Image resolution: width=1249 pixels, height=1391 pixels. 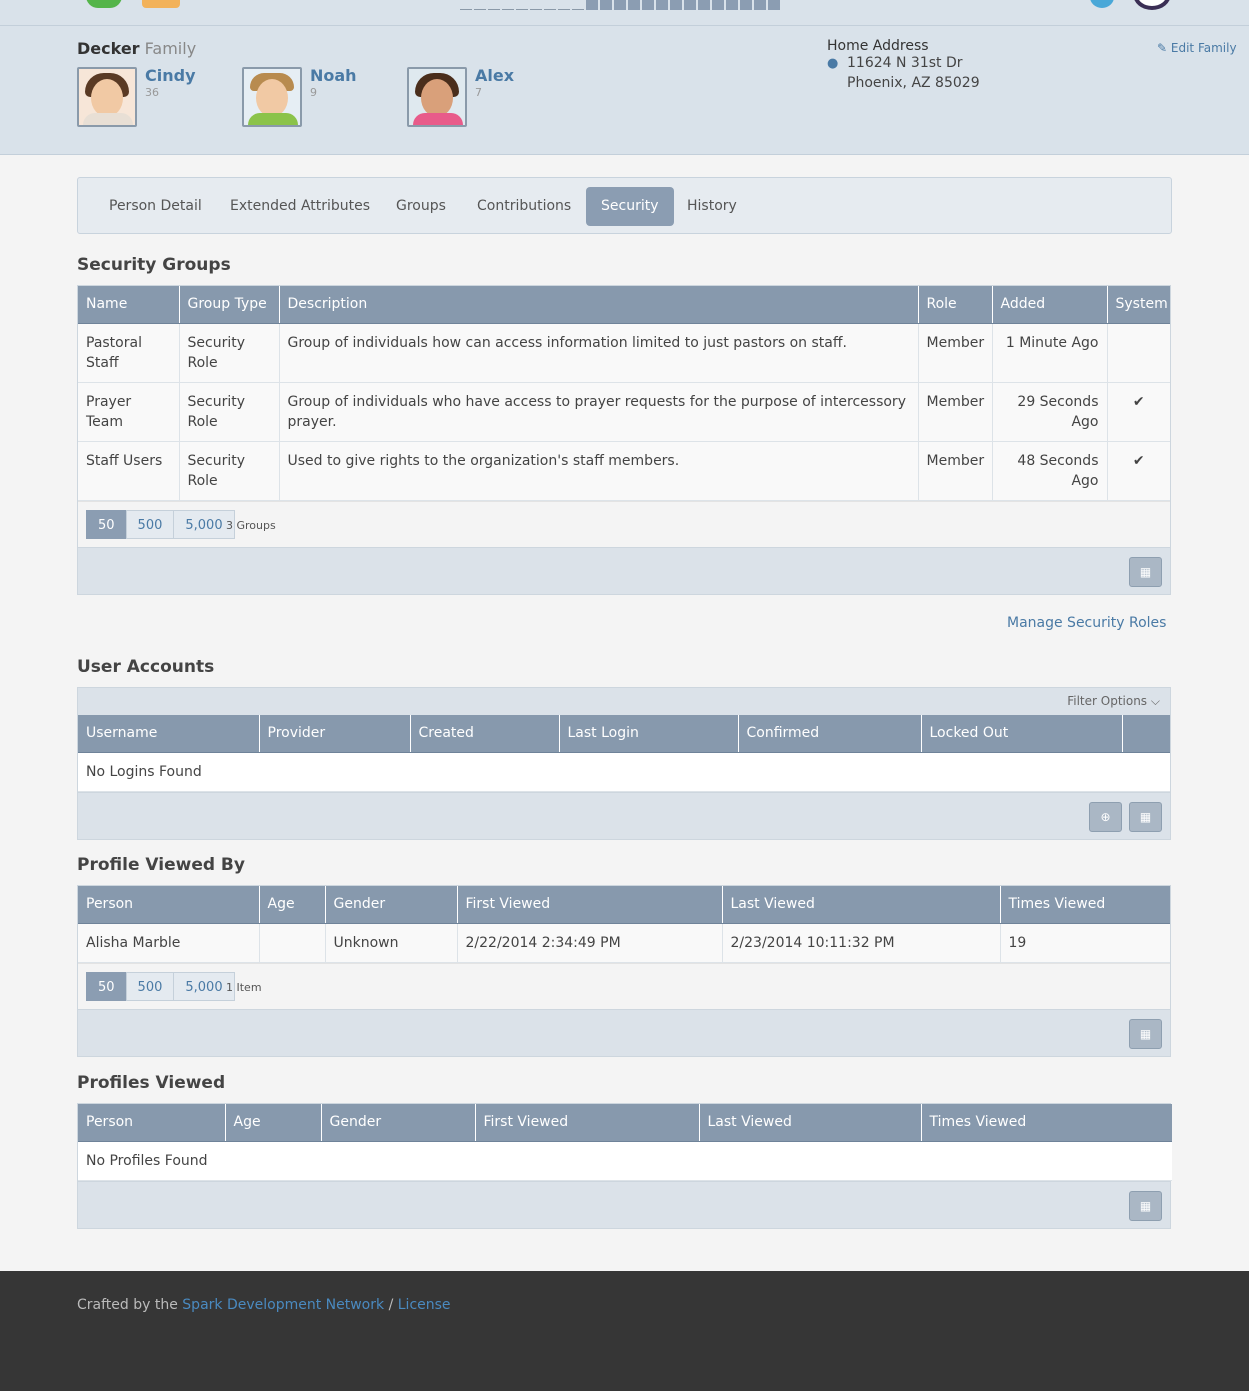 I want to click on tab-contributions: Contributions, so click(x=524, y=206).